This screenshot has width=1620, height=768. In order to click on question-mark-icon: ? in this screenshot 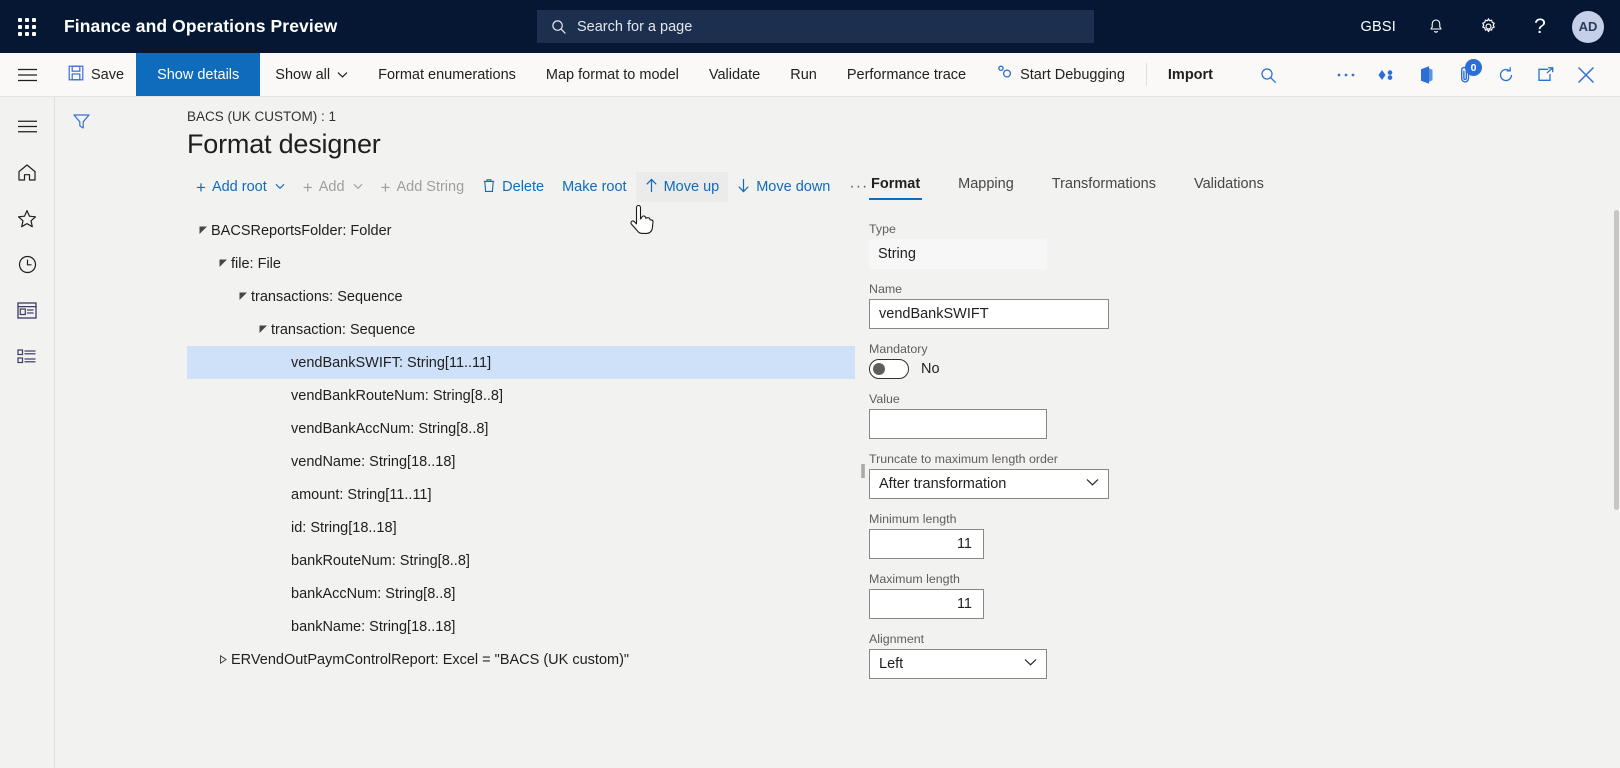, I will do `click(1540, 26)`.